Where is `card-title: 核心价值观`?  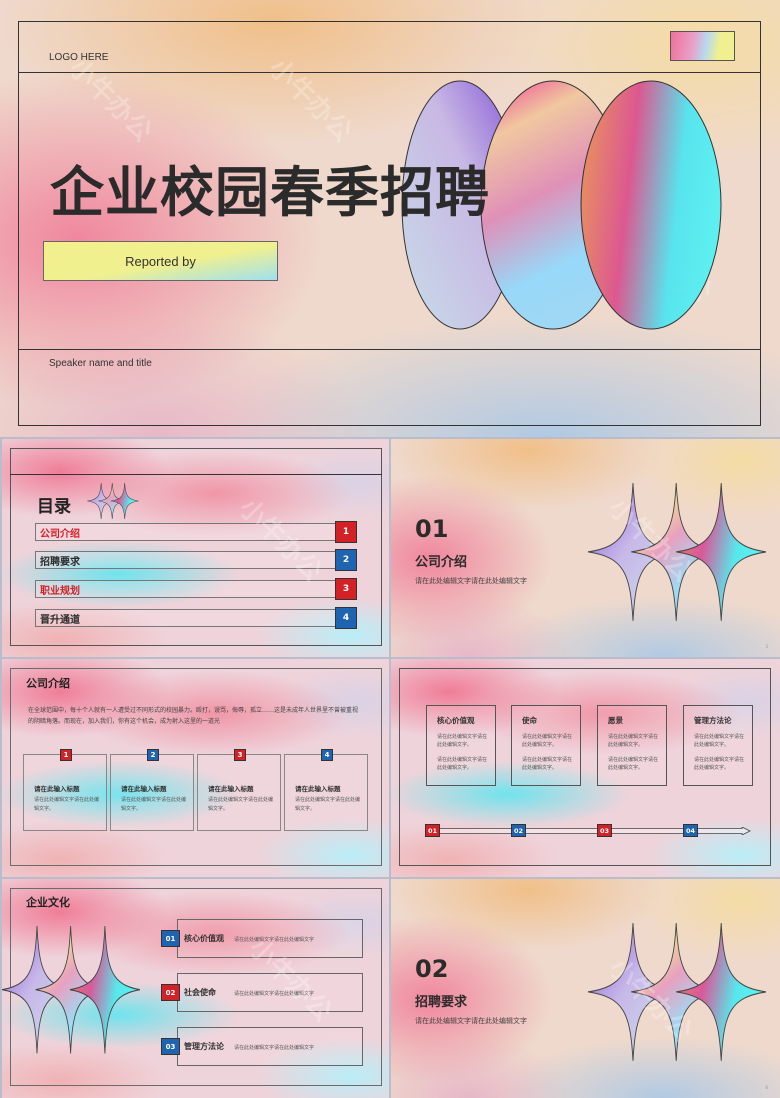
card-title: 核心价值观 is located at coordinates (456, 720).